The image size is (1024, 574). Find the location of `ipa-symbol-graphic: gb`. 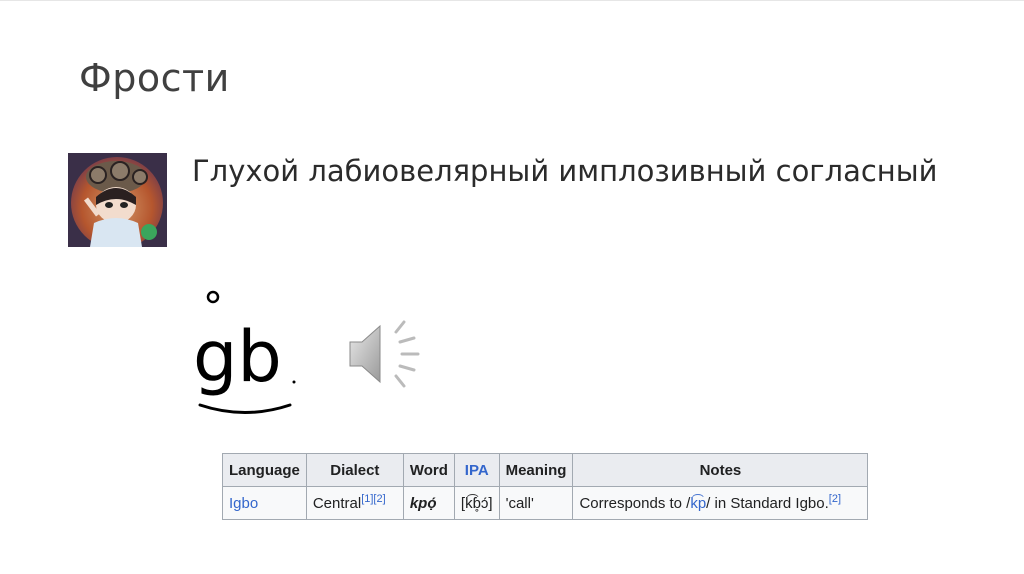

ipa-symbol-graphic: gb is located at coordinates (250, 355).